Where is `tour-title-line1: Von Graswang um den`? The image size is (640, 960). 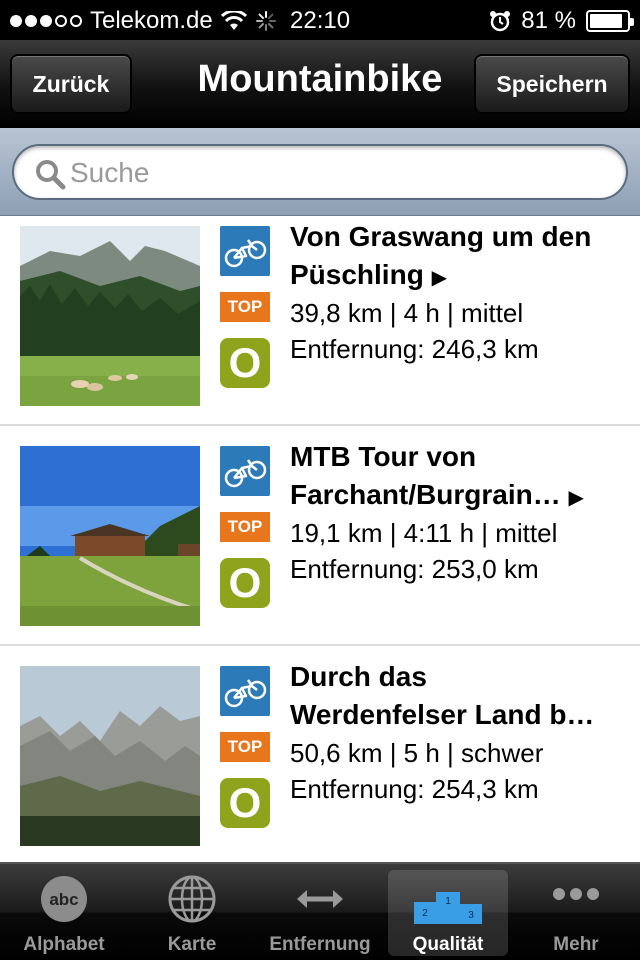 tour-title-line1: Von Graswang um den is located at coordinates (441, 236).